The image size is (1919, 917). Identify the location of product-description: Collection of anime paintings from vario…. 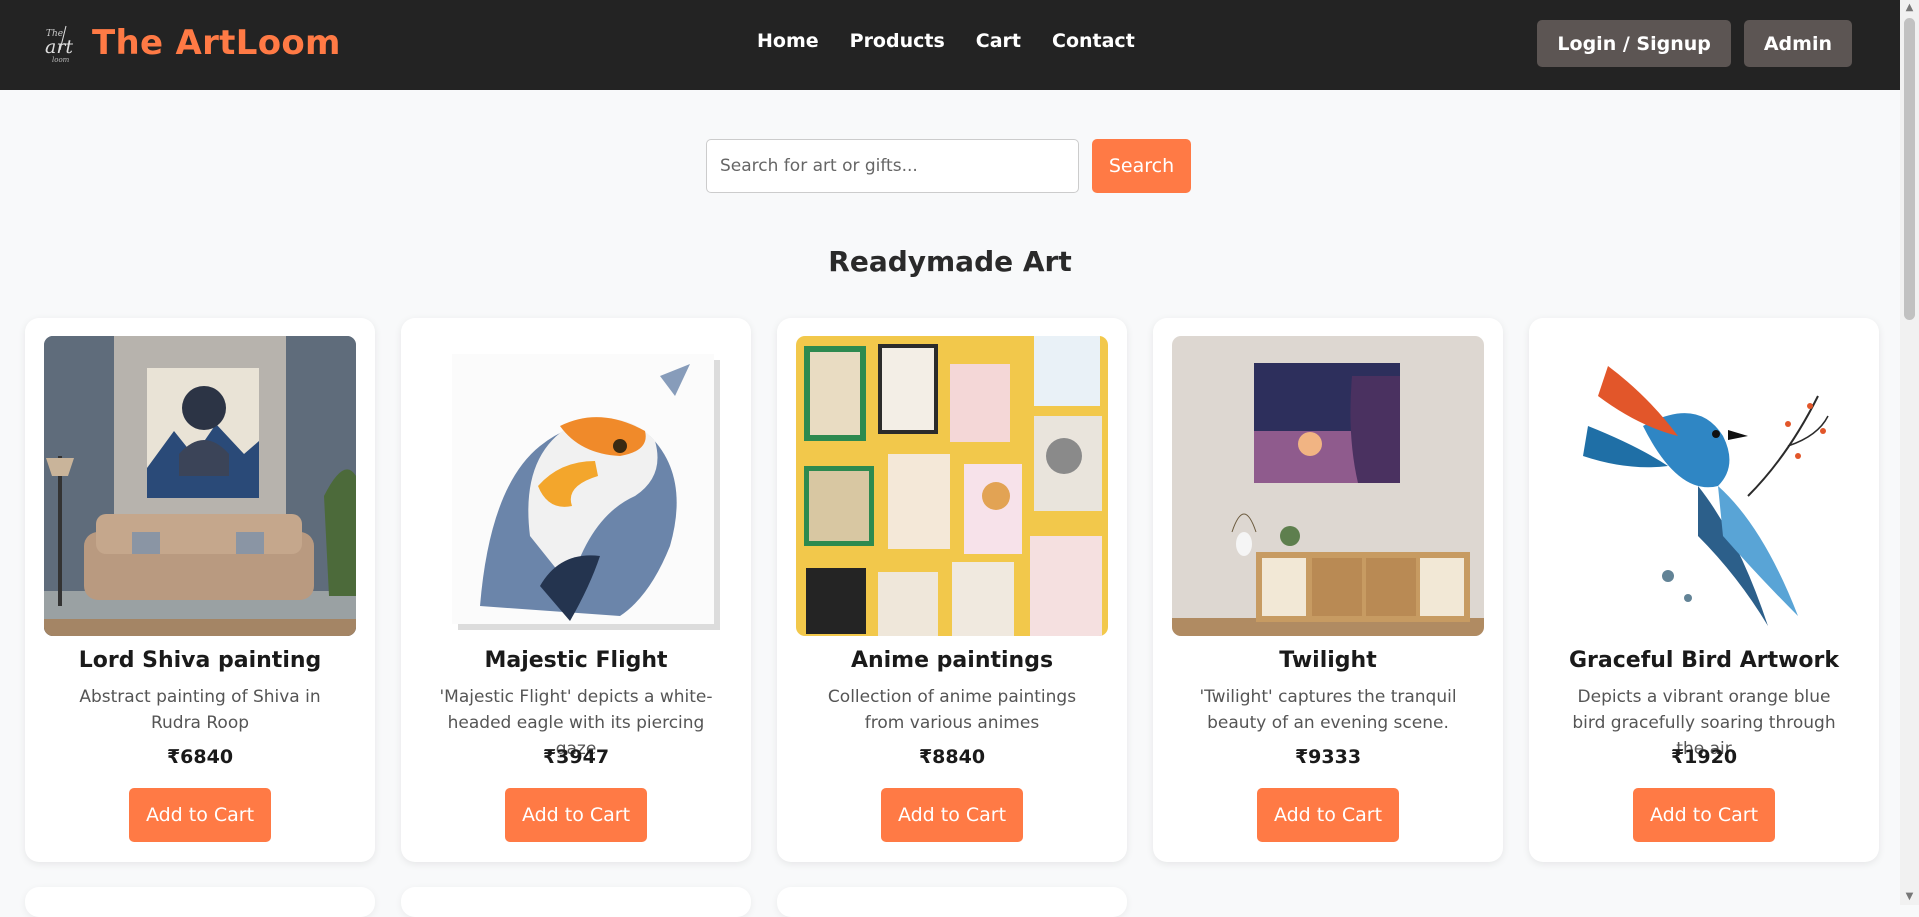
(952, 710).